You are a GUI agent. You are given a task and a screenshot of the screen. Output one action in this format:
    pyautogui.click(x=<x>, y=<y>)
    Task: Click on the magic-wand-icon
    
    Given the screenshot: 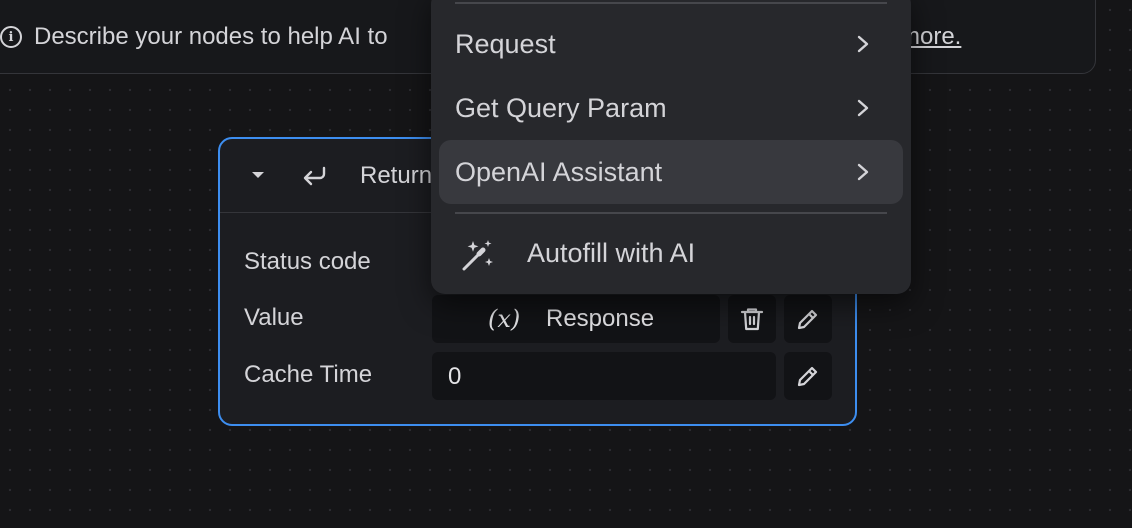 What is the action you would take?
    pyautogui.click(x=478, y=255)
    